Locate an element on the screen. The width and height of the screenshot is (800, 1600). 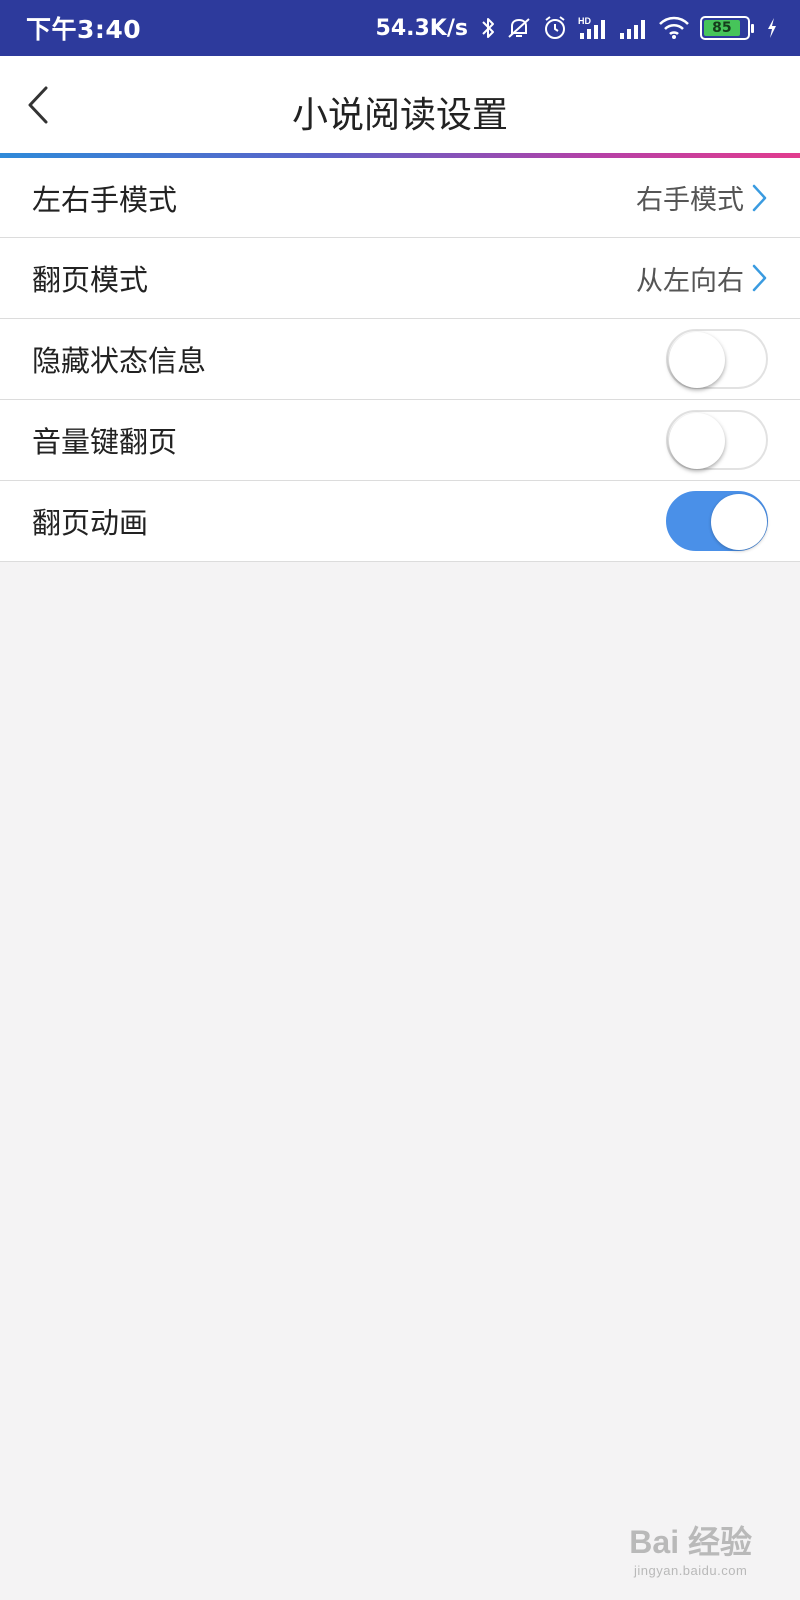
page-animation-toggle is located at coordinates (717, 521).